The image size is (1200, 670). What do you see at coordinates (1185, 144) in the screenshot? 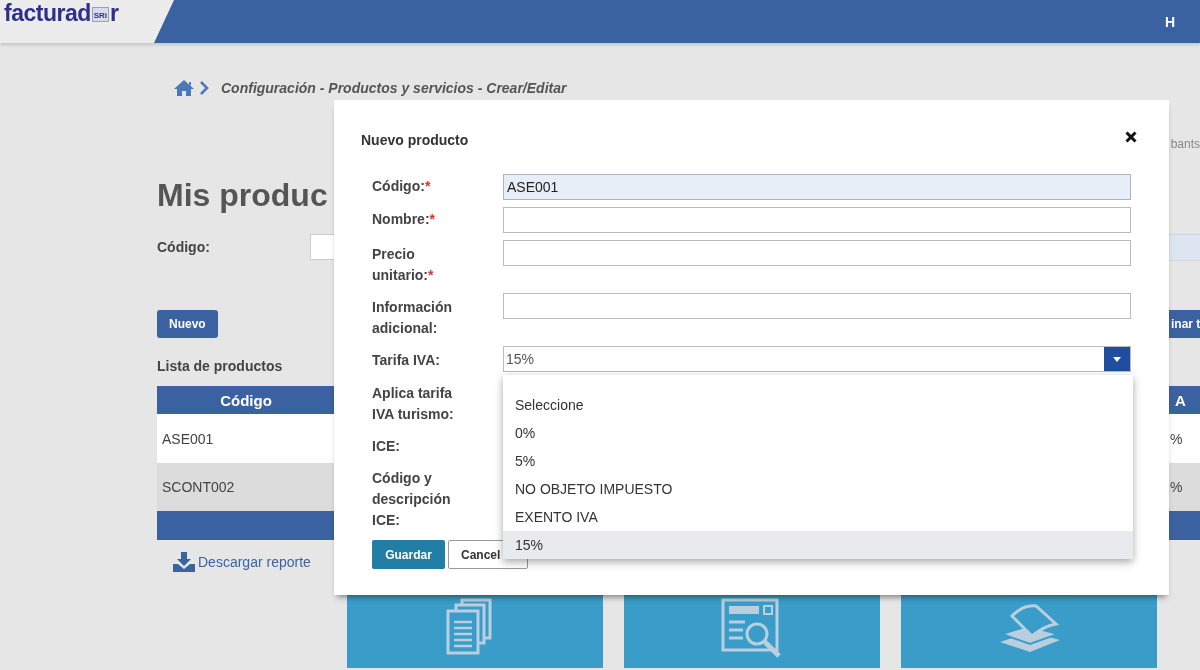
I see `tab-label: bants` at bounding box center [1185, 144].